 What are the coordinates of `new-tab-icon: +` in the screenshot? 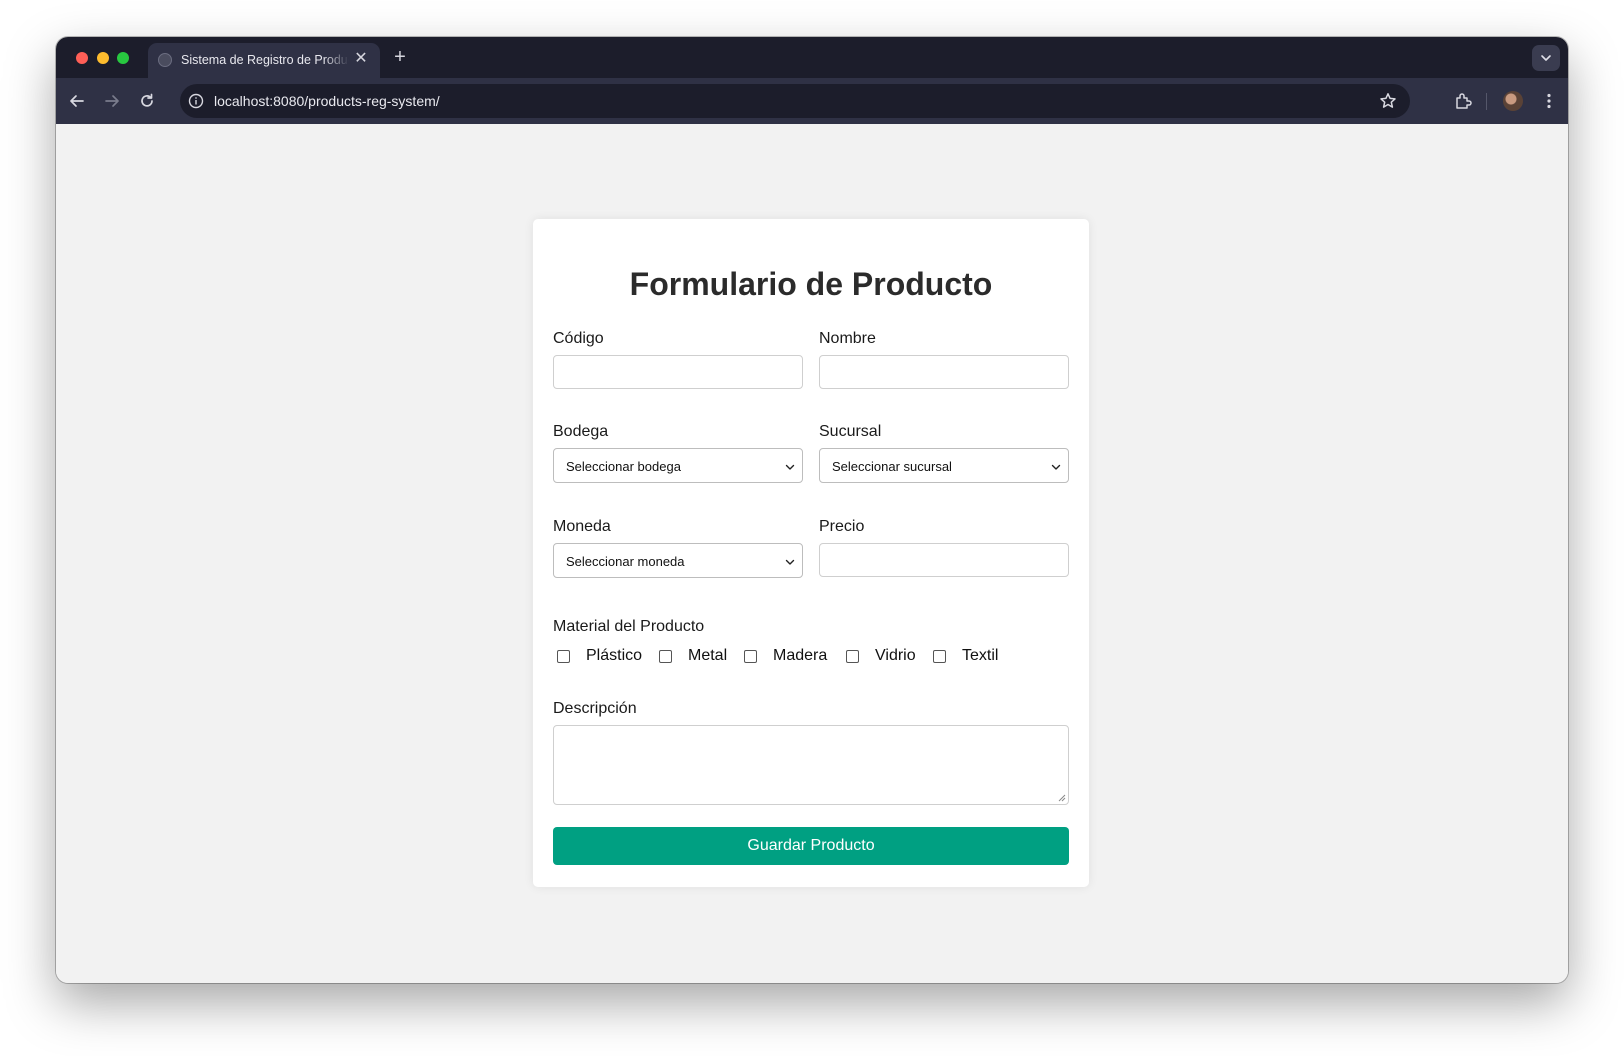 It's located at (400, 57).